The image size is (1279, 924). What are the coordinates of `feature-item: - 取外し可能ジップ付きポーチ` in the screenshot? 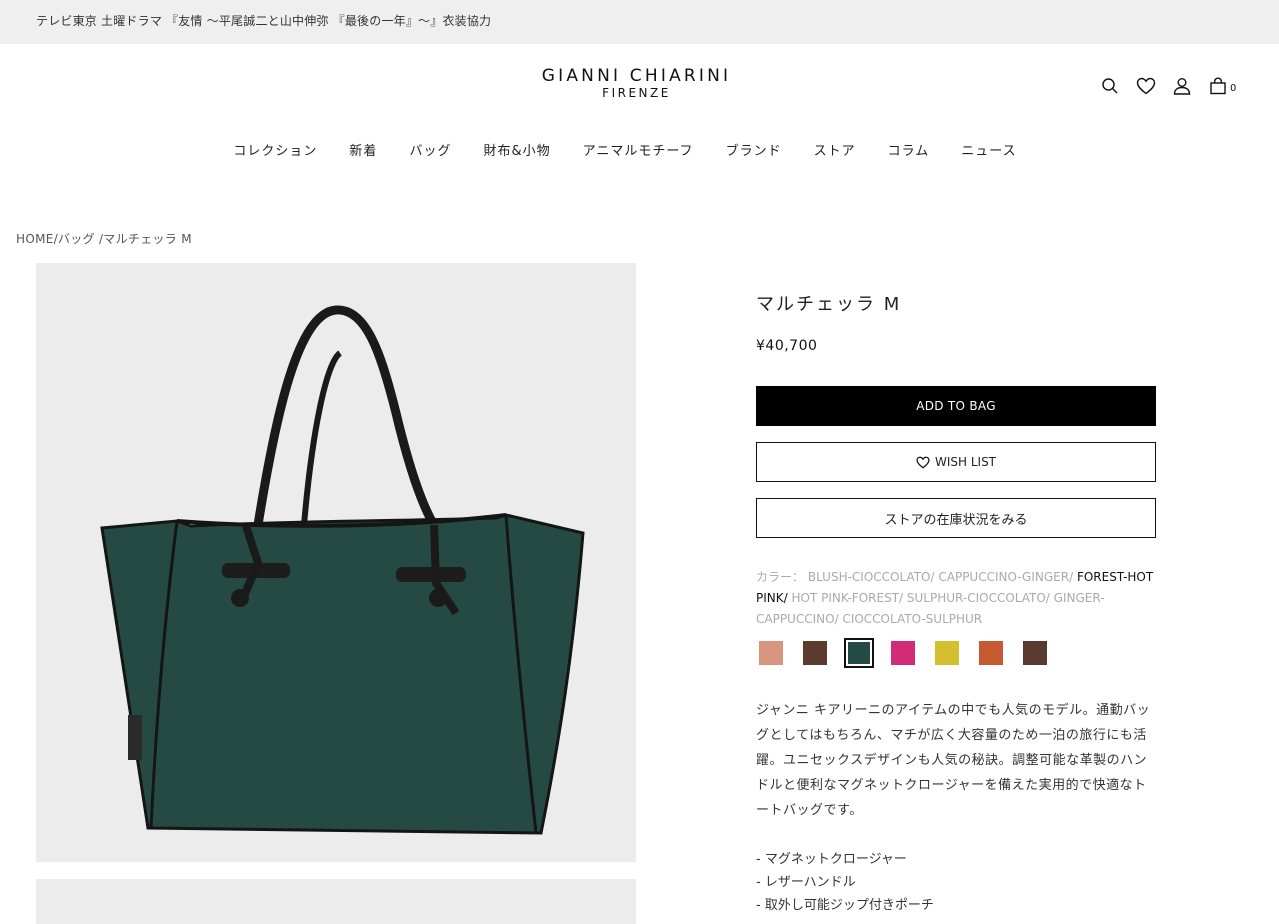 It's located at (845, 905).